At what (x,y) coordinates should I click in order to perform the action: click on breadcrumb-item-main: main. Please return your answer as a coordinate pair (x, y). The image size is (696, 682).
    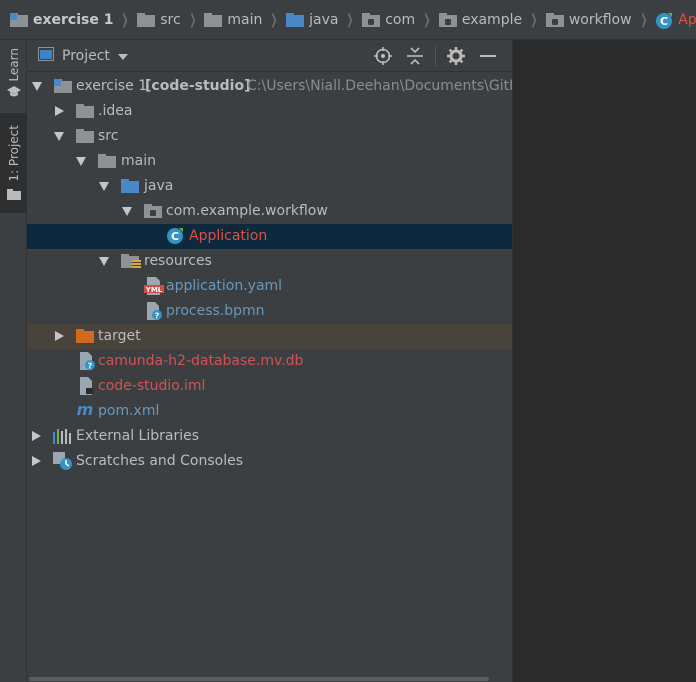
    Looking at the image, I should click on (233, 19).